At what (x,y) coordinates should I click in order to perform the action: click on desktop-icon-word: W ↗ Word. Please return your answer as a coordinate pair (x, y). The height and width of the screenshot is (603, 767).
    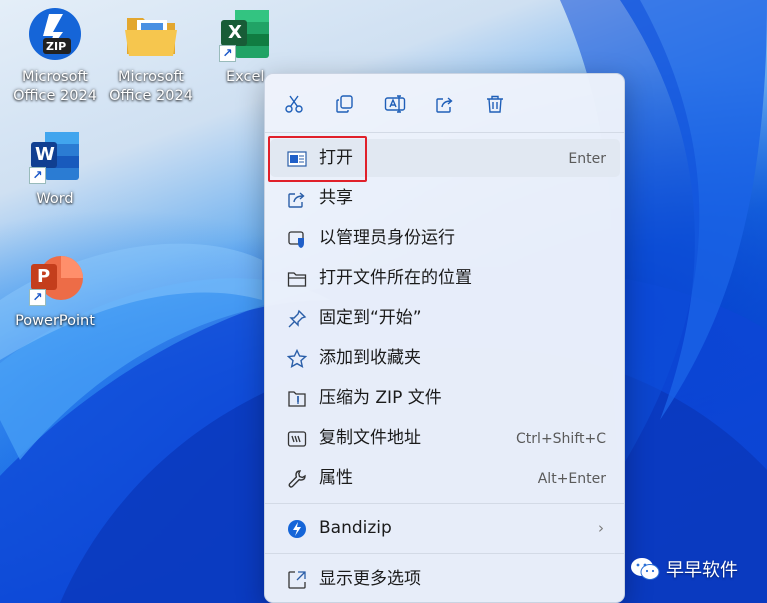
    Looking at the image, I should click on (55, 168).